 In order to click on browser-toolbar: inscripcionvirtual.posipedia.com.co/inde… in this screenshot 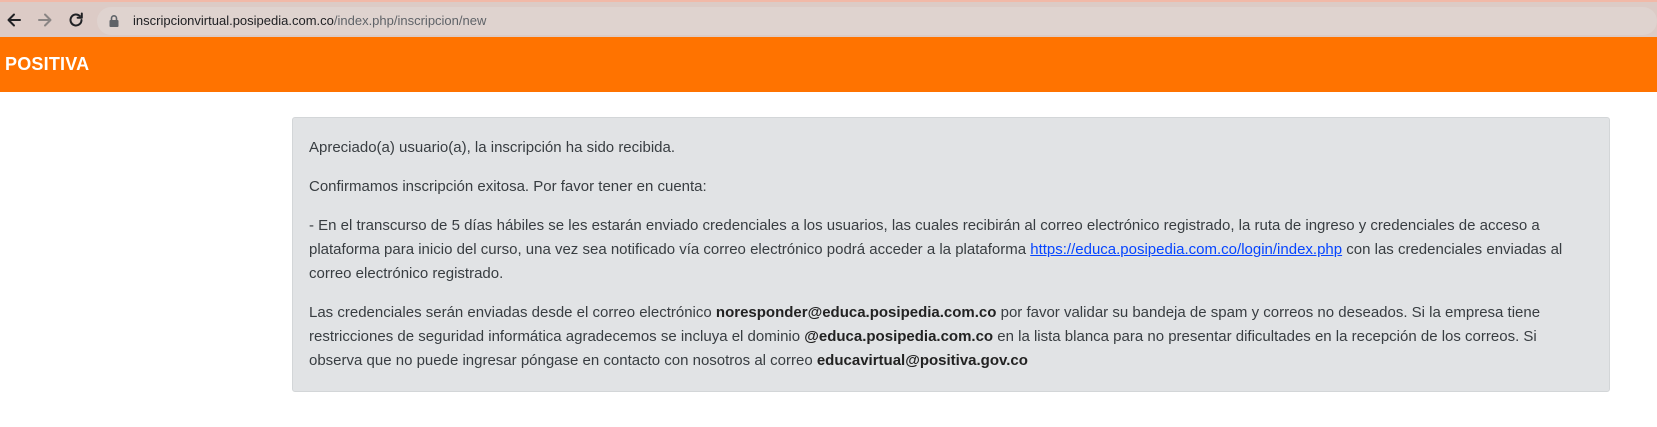, I will do `click(828, 18)`.